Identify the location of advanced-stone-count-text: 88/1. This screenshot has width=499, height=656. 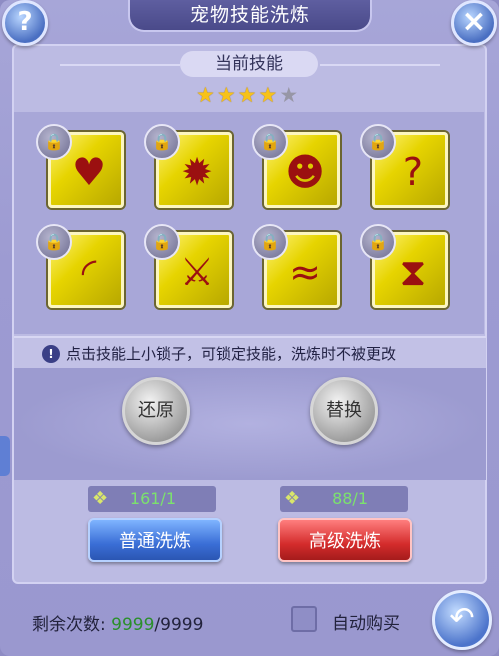
(350, 498).